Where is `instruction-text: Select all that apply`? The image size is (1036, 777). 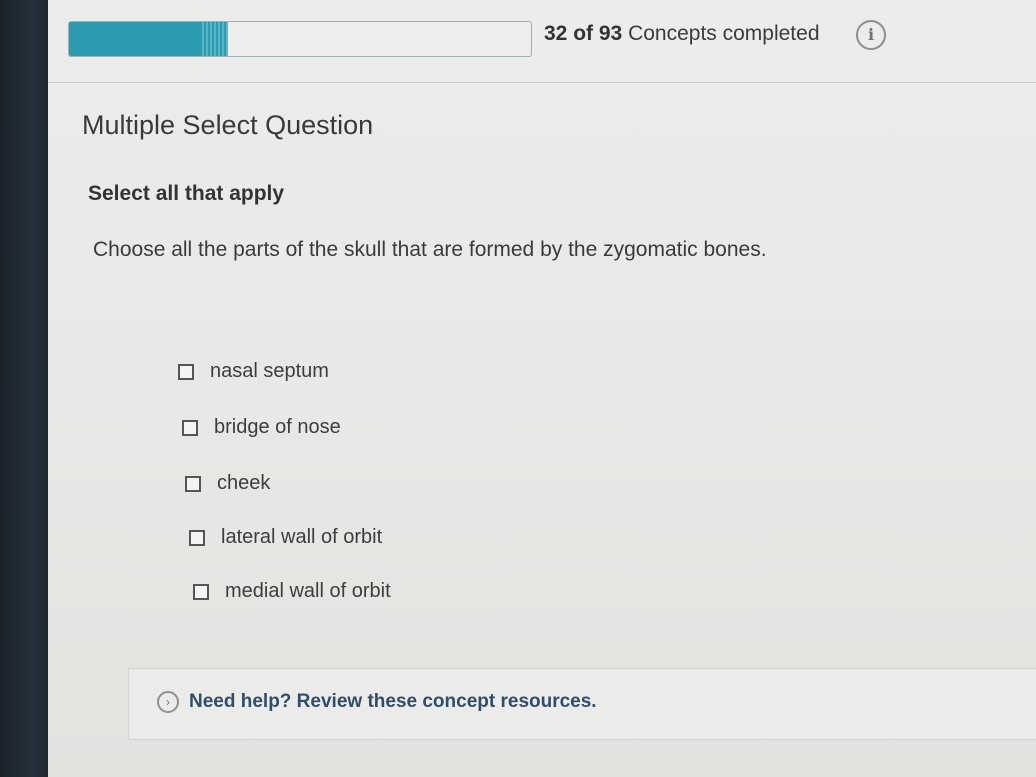
instruction-text: Select all that apply is located at coordinates (186, 193).